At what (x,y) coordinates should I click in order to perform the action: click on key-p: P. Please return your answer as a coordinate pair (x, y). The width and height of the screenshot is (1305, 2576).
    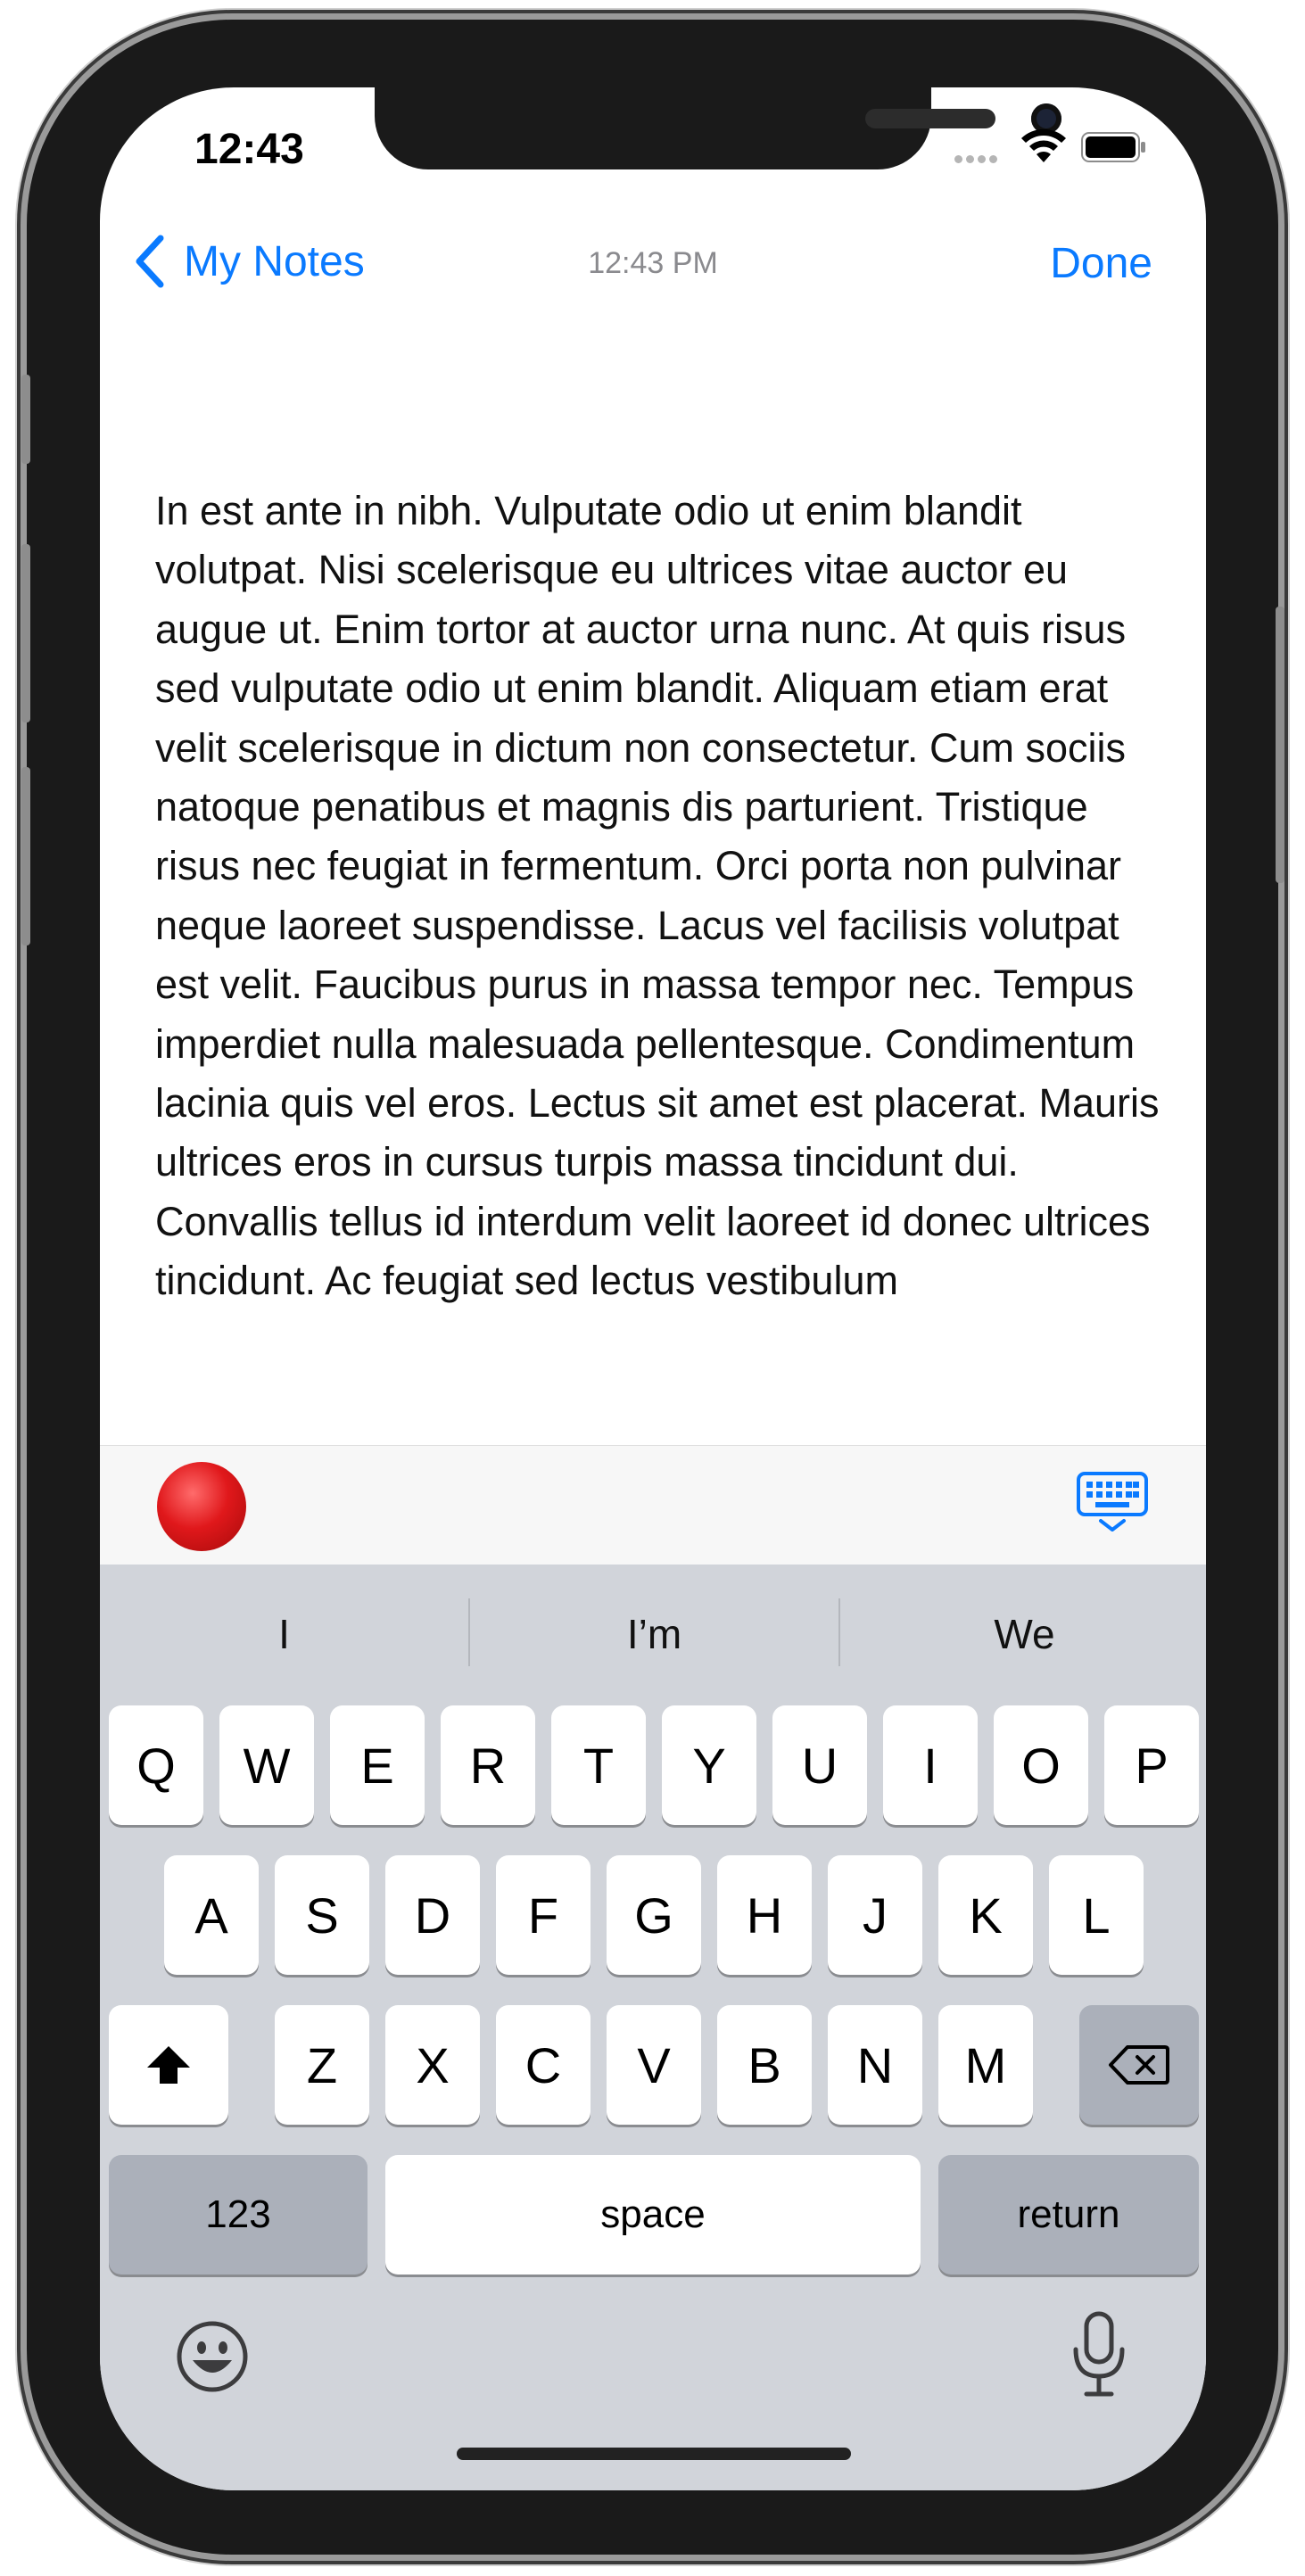
    Looking at the image, I should click on (1151, 1765).